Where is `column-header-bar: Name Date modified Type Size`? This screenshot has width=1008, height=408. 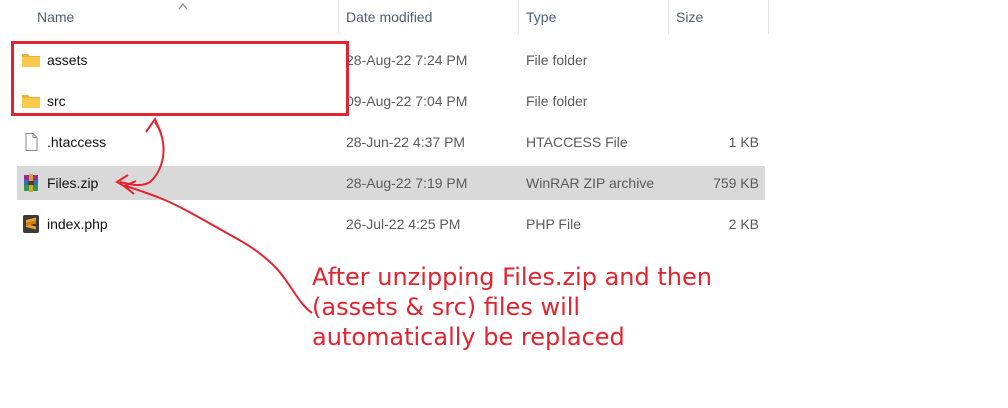
column-header-bar: Name Date modified Type Size is located at coordinates (385, 17).